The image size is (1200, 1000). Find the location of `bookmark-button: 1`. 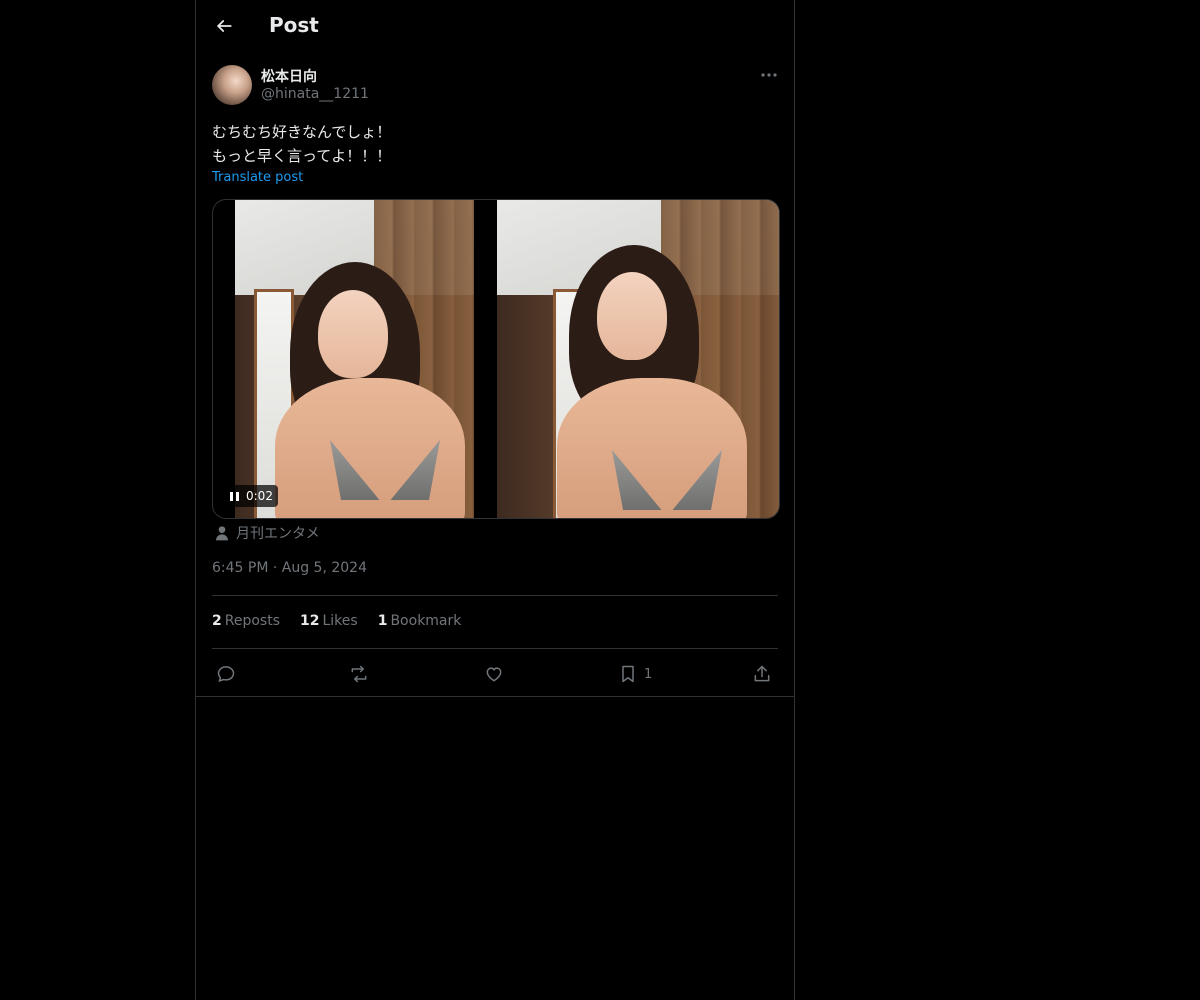

bookmark-button: 1 is located at coordinates (635, 674).